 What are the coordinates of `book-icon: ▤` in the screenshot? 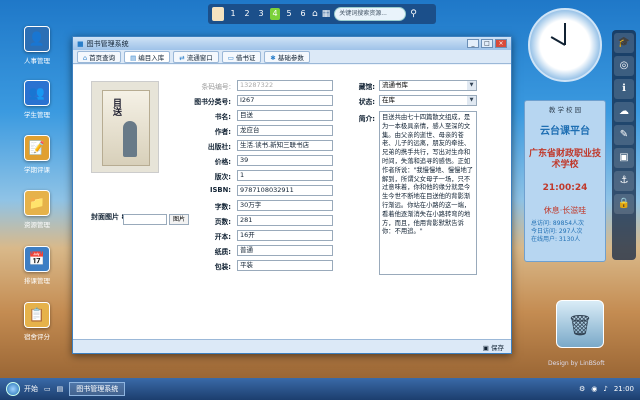 It's located at (133, 58).